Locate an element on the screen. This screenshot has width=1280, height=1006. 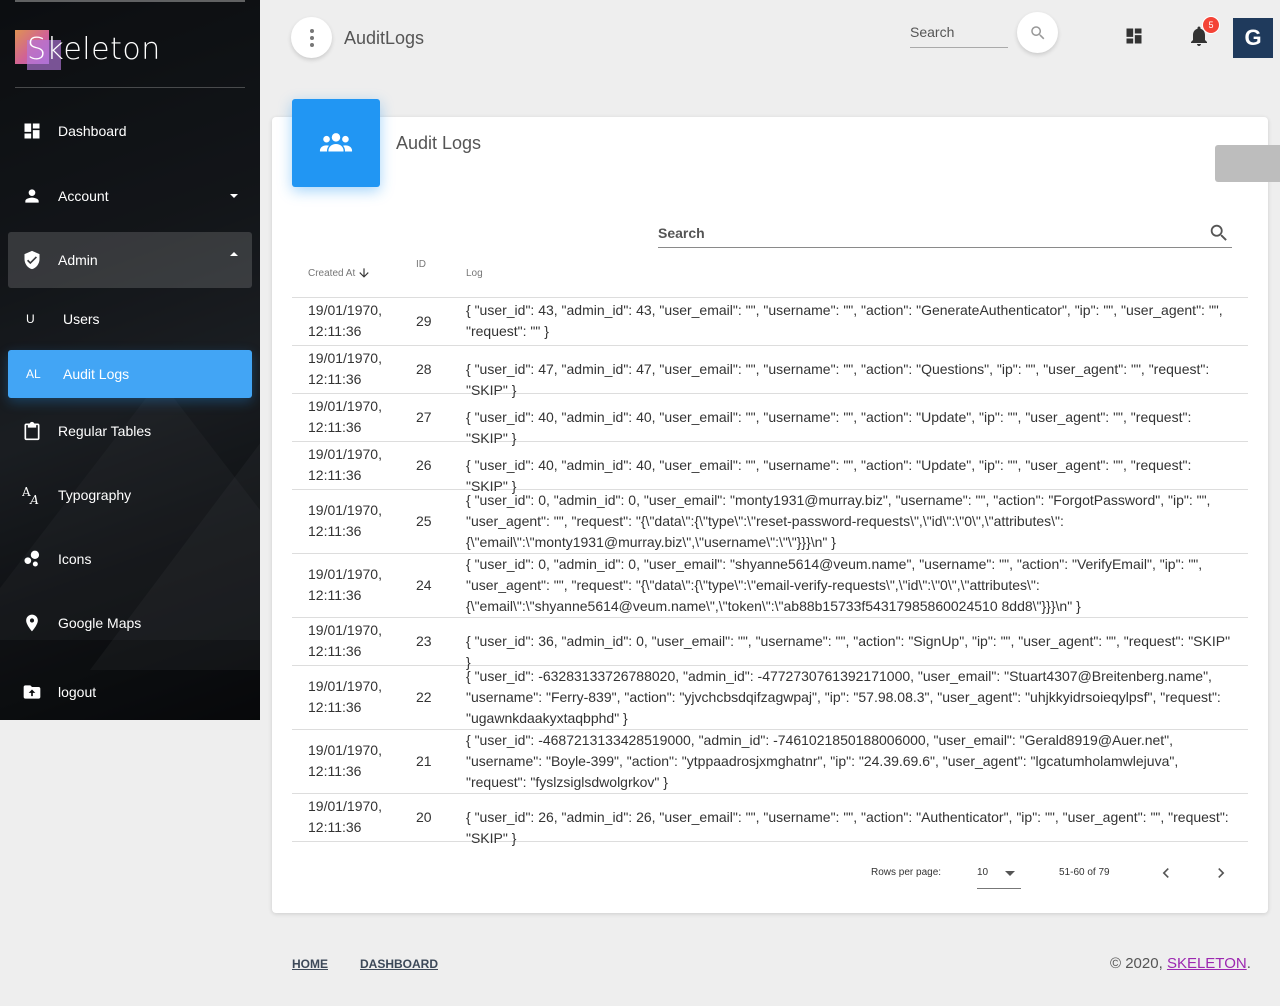
cell-id: 22 is located at coordinates (424, 697).